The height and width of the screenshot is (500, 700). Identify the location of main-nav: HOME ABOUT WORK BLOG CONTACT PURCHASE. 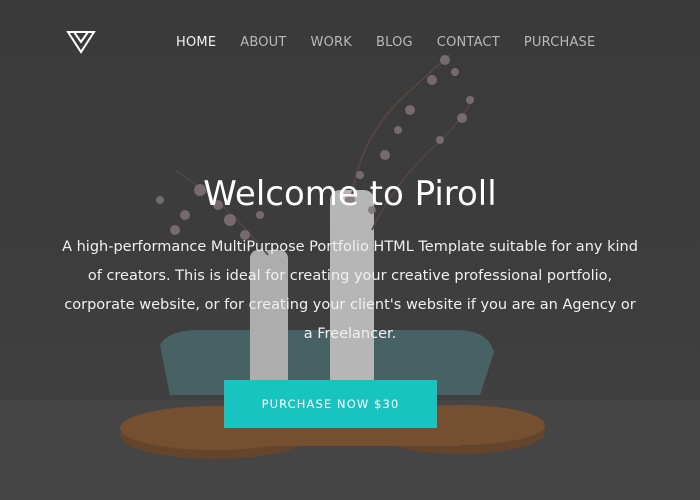
(385, 43).